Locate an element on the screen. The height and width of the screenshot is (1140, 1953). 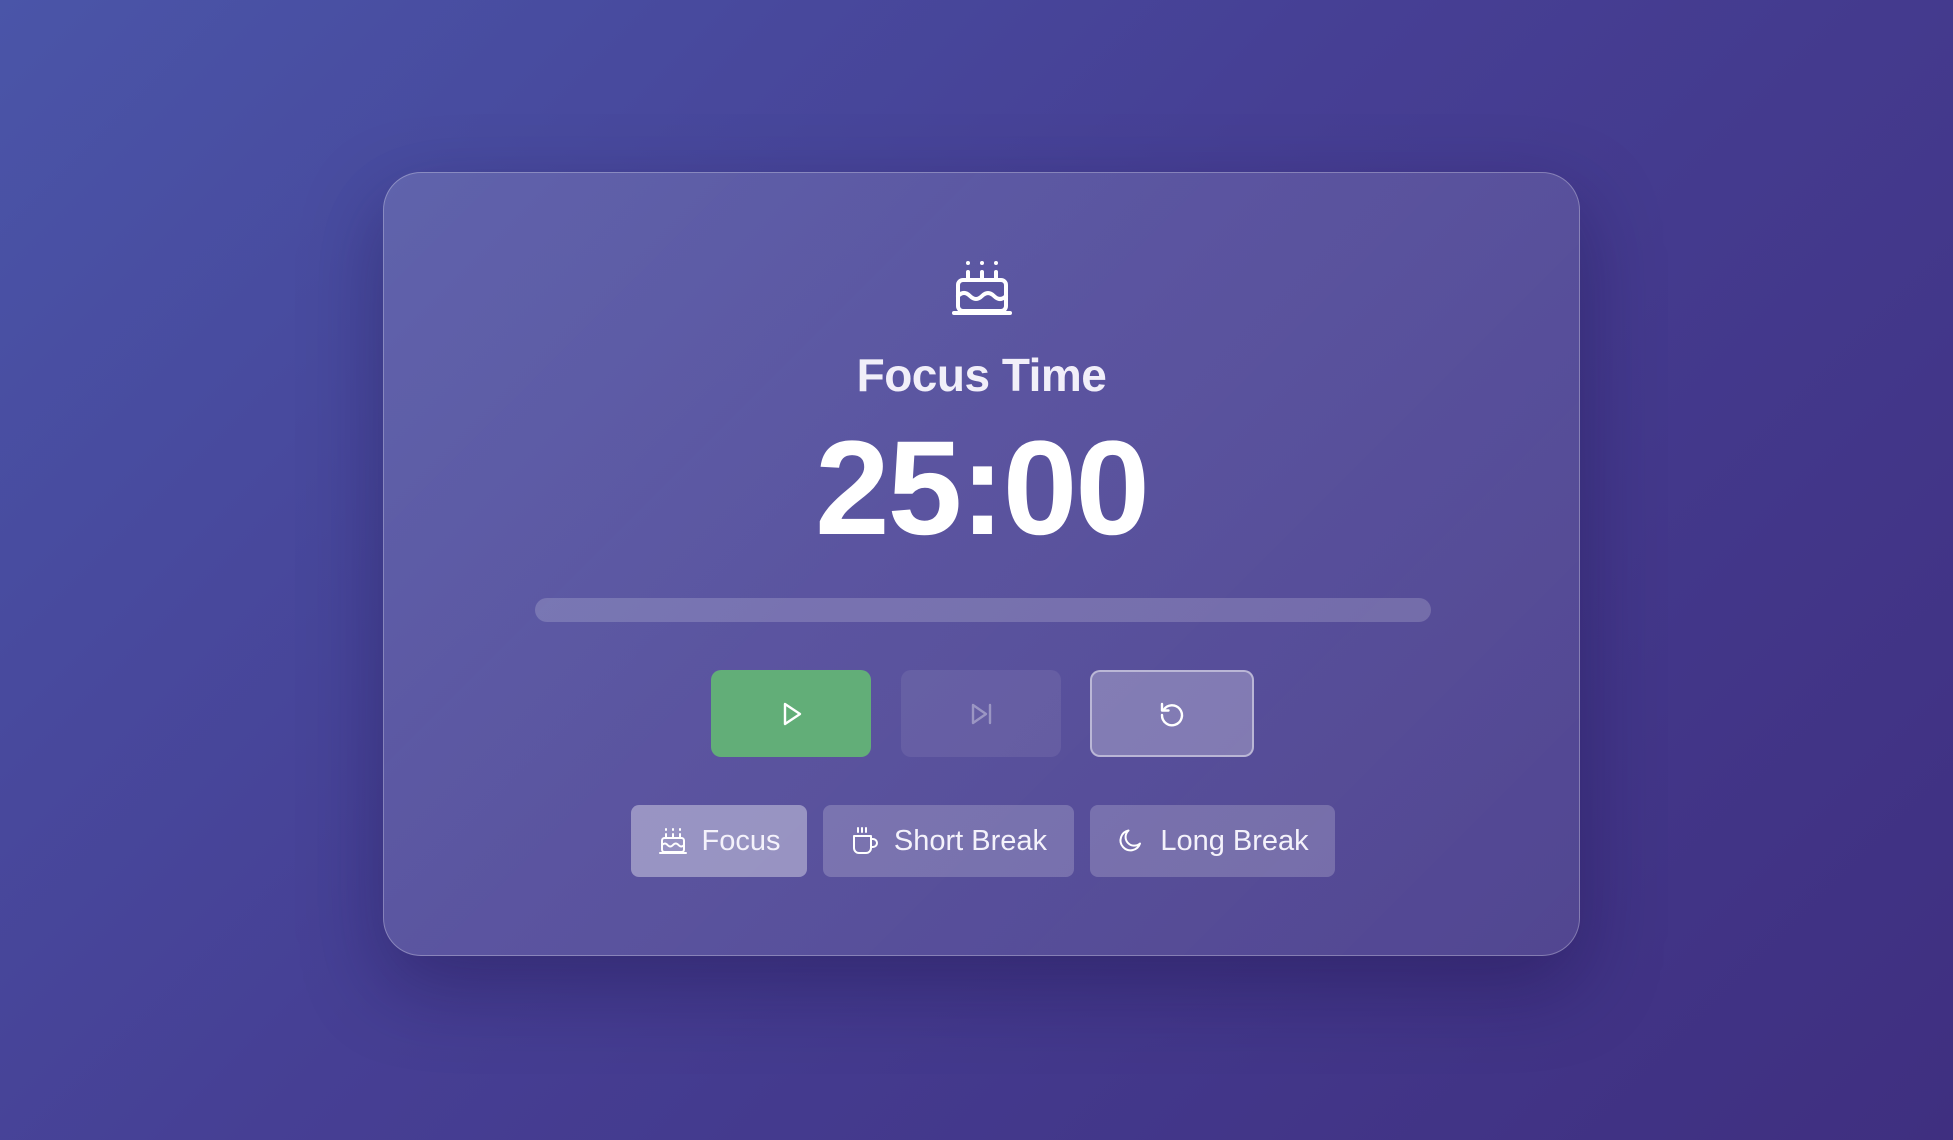
moon-icon is located at coordinates (1130, 840).